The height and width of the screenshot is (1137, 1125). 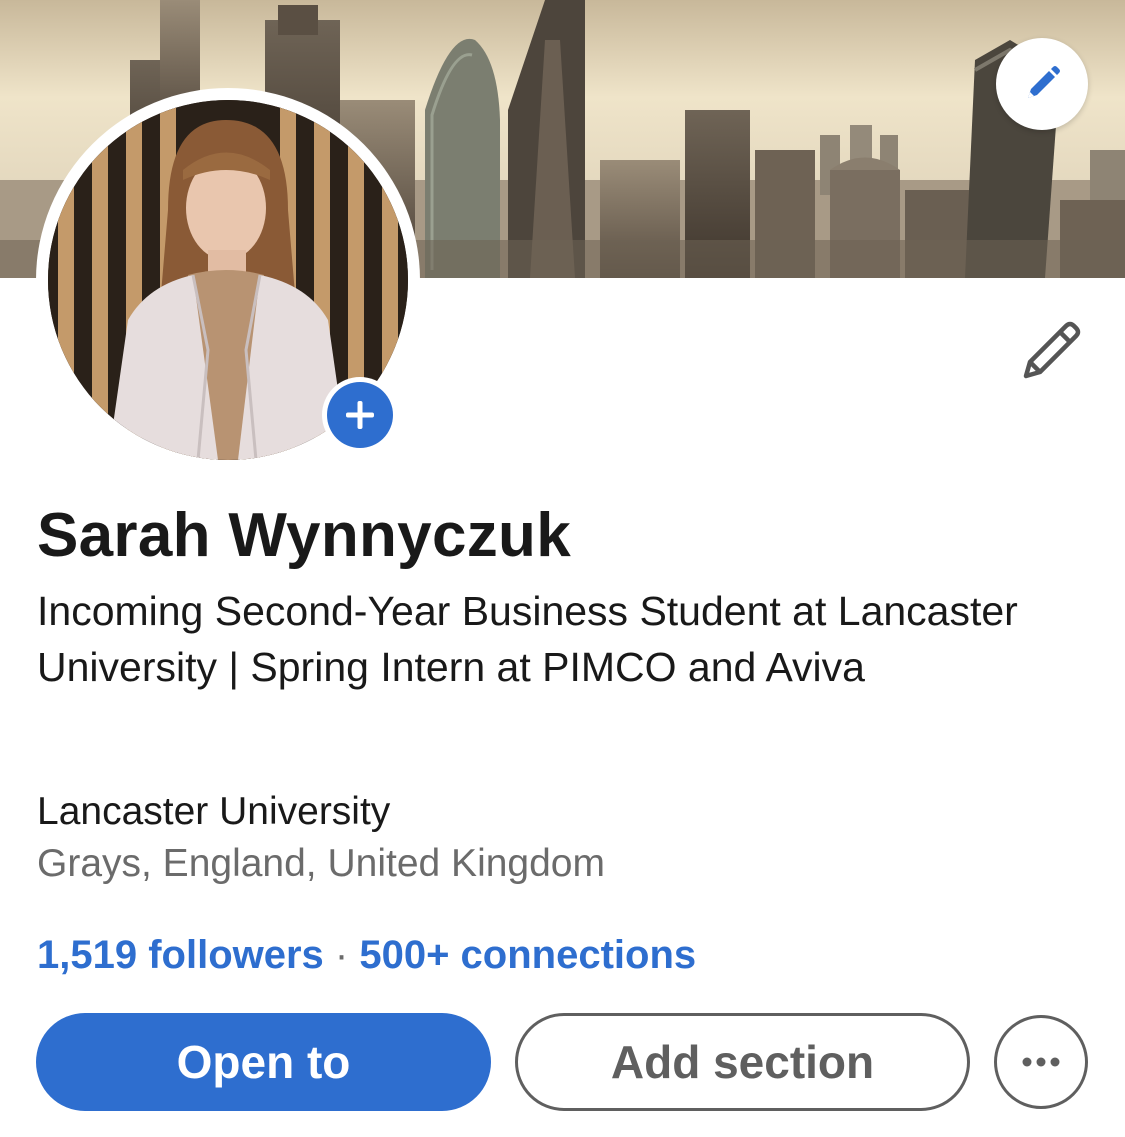 I want to click on profile-school: Lancaster University, so click(x=213, y=812).